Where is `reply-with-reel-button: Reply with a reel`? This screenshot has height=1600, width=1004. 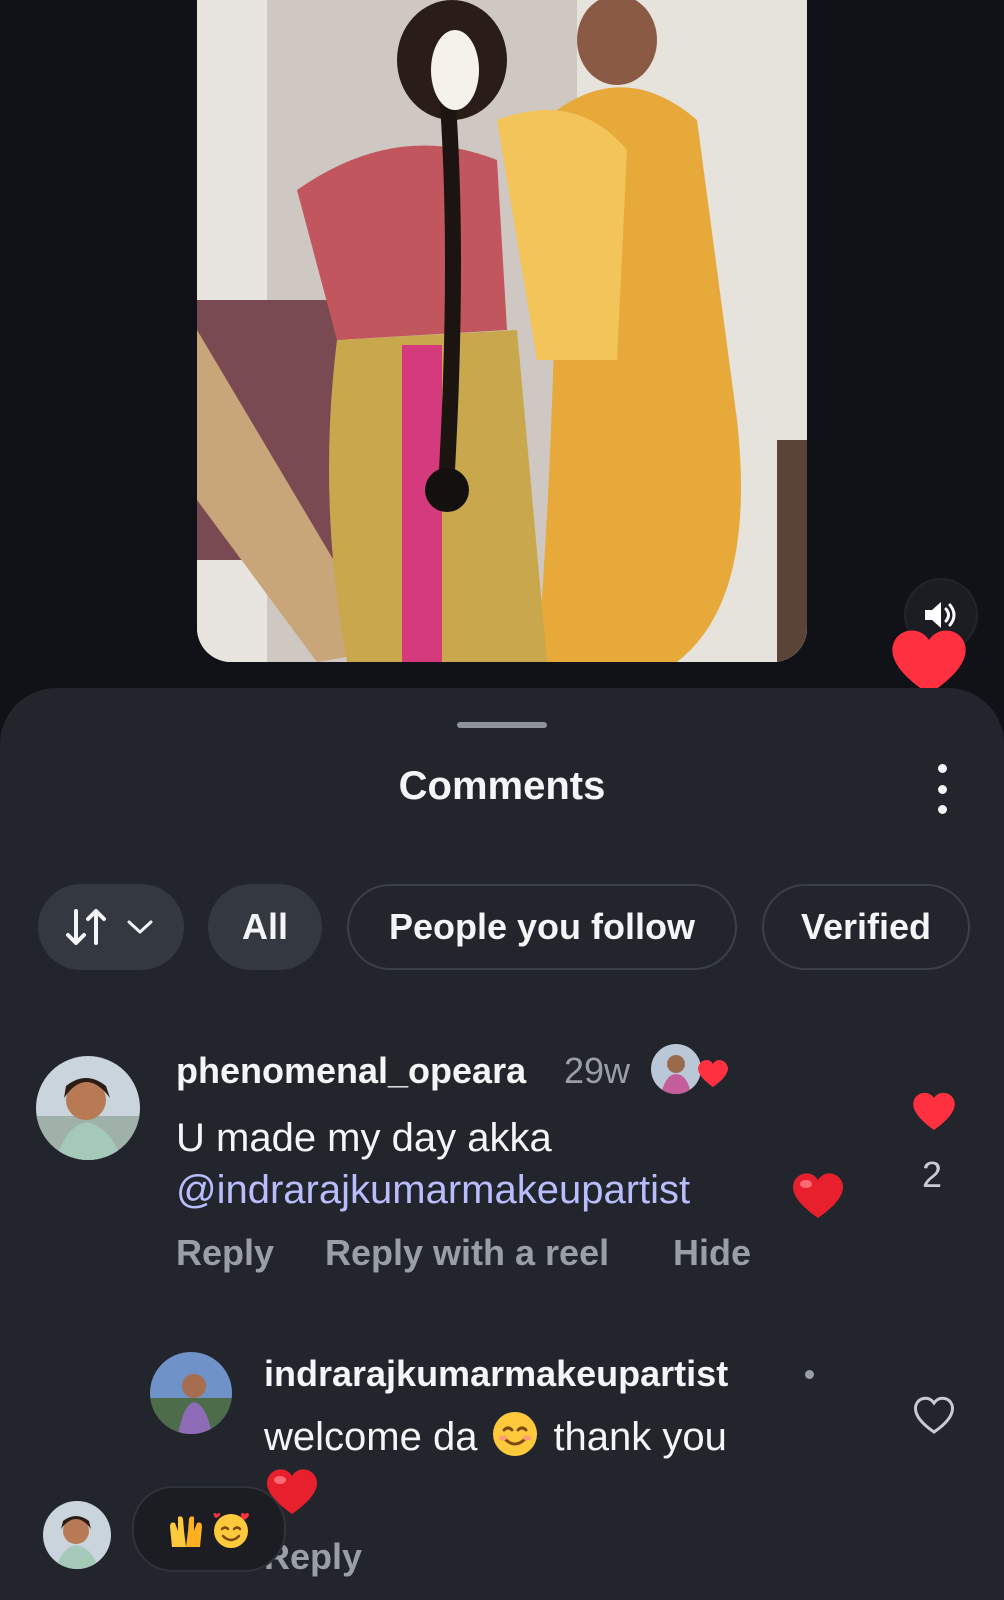 reply-with-reel-button: Reply with a reel is located at coordinates (467, 1253).